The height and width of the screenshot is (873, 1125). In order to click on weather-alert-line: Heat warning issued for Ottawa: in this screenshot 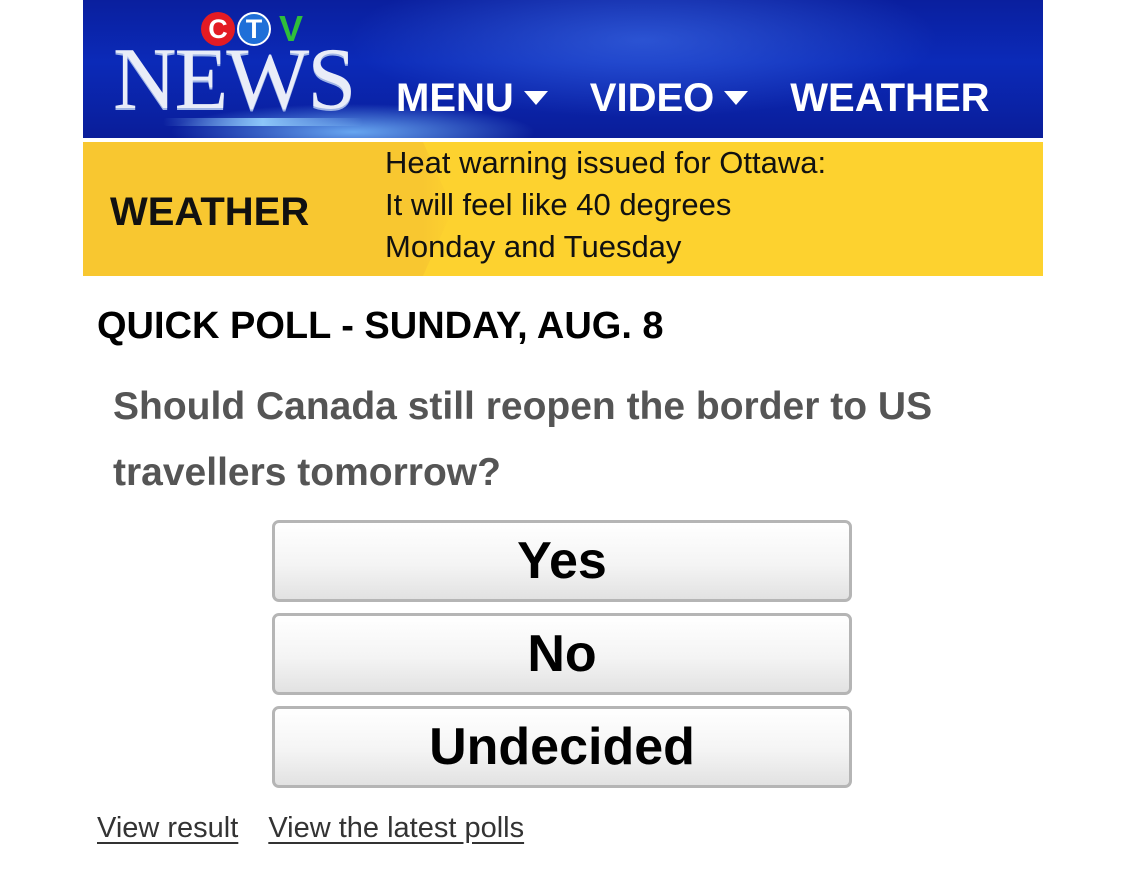, I will do `click(606, 162)`.